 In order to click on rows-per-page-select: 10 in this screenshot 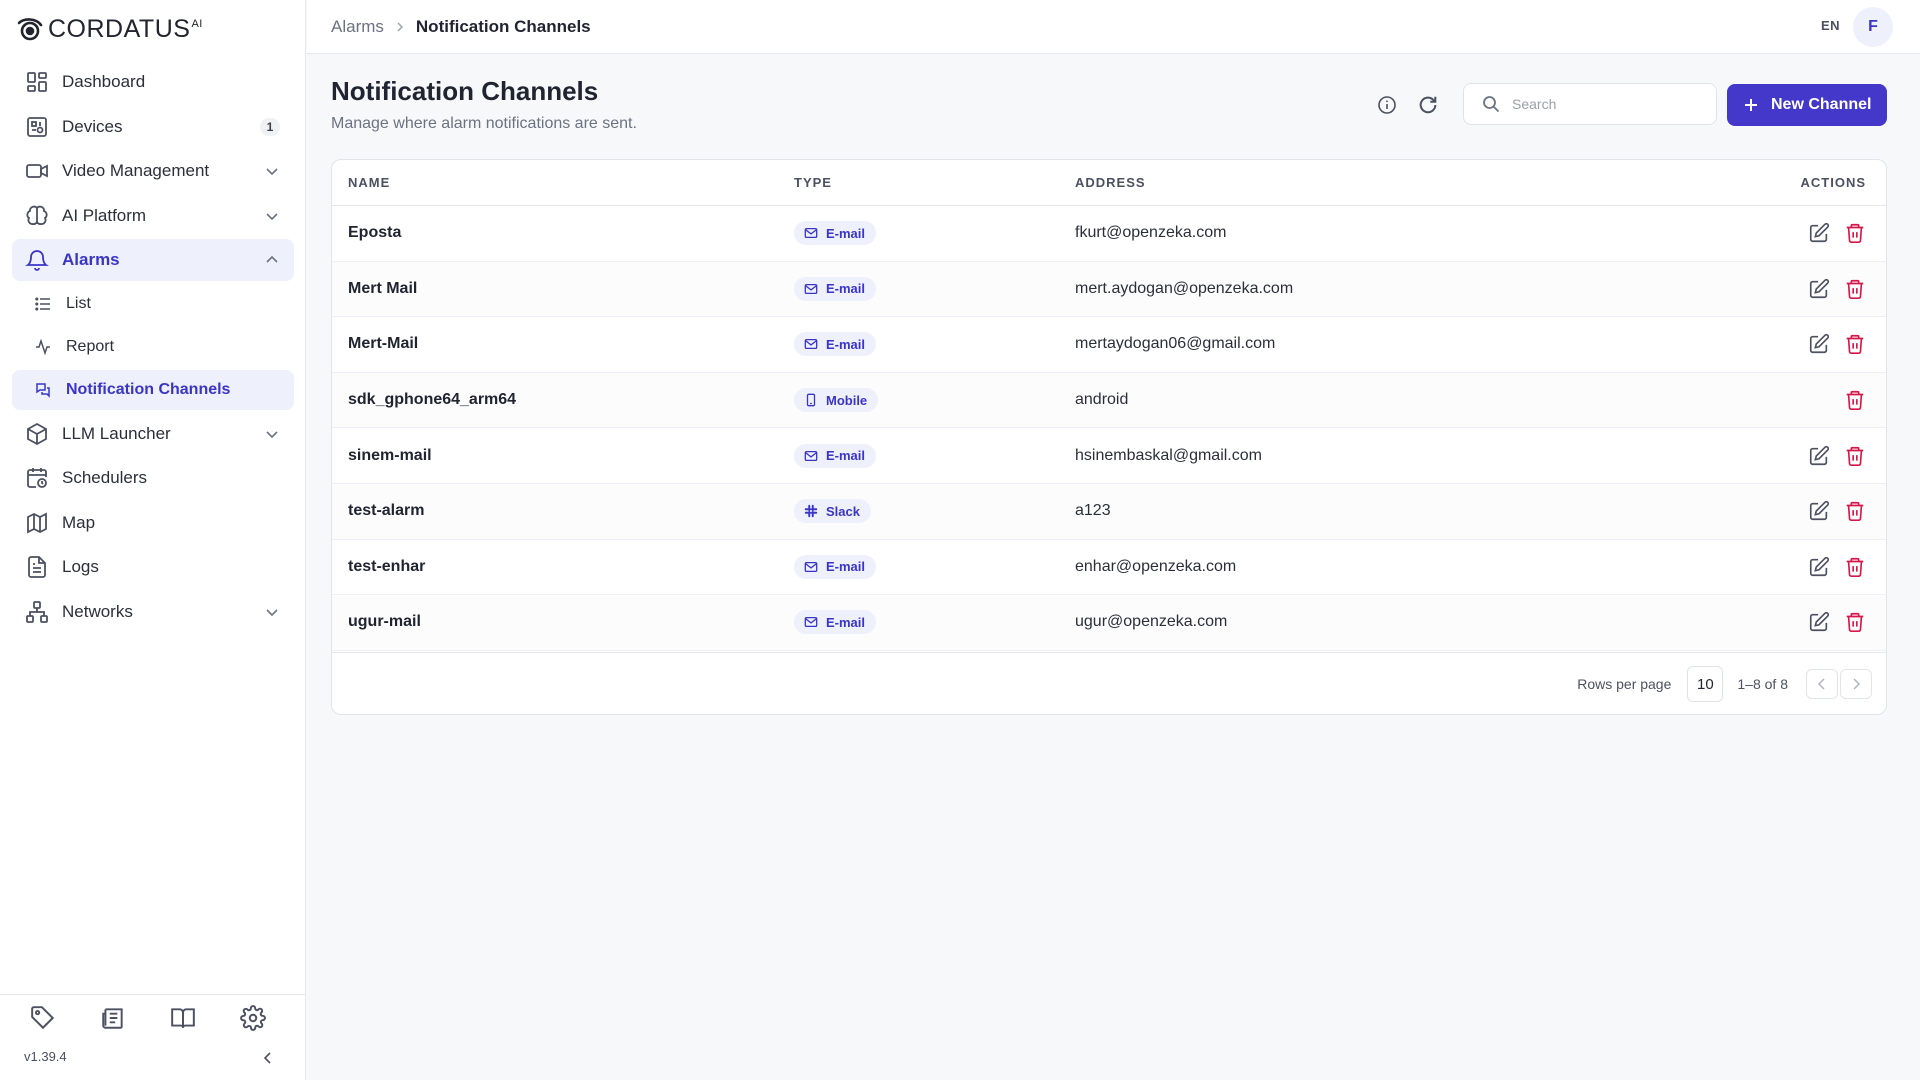, I will do `click(1705, 683)`.